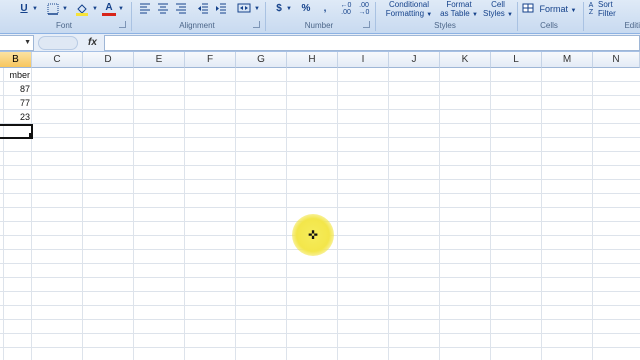  I want to click on conditional-formatting-text: Formatting, so click(405, 13).